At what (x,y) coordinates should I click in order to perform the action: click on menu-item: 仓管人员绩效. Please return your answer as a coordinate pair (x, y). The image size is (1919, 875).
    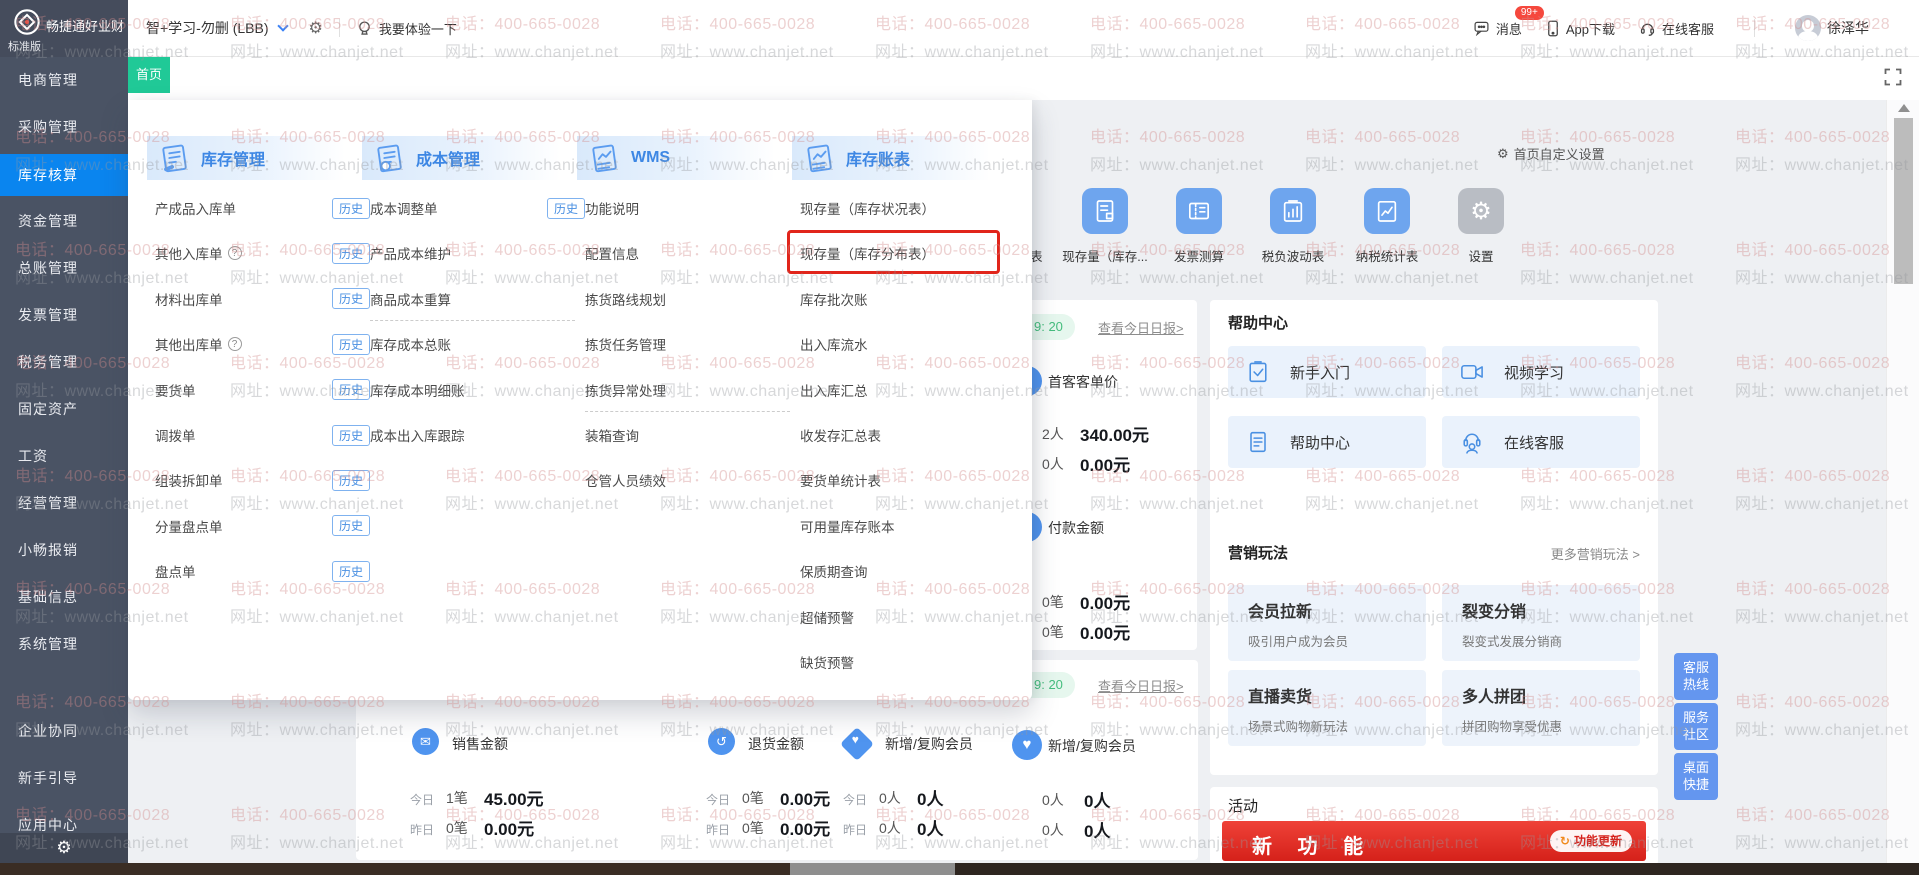
    Looking at the image, I should click on (692, 480).